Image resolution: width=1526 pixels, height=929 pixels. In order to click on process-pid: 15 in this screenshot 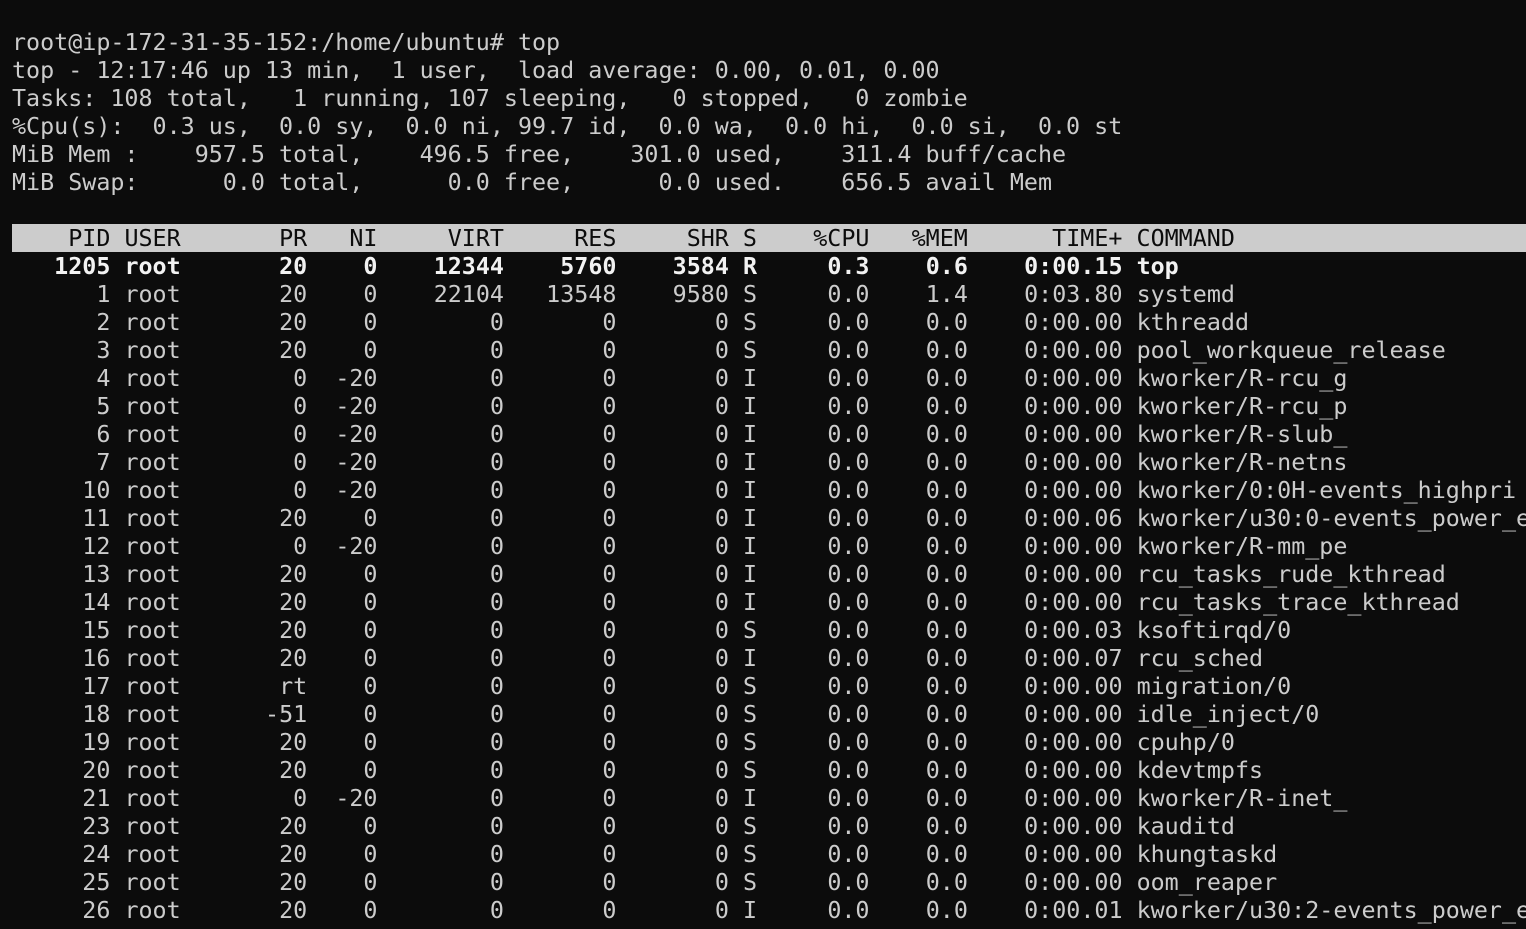, I will do `click(96, 630)`.